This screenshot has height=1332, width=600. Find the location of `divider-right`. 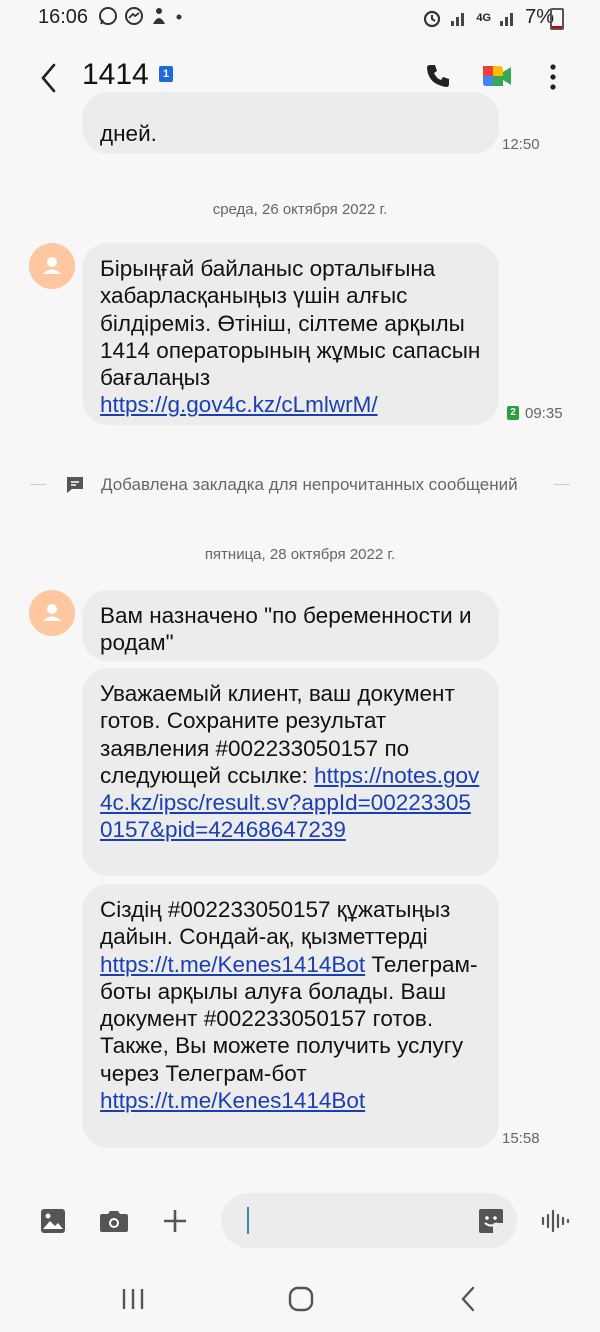

divider-right is located at coordinates (562, 484).